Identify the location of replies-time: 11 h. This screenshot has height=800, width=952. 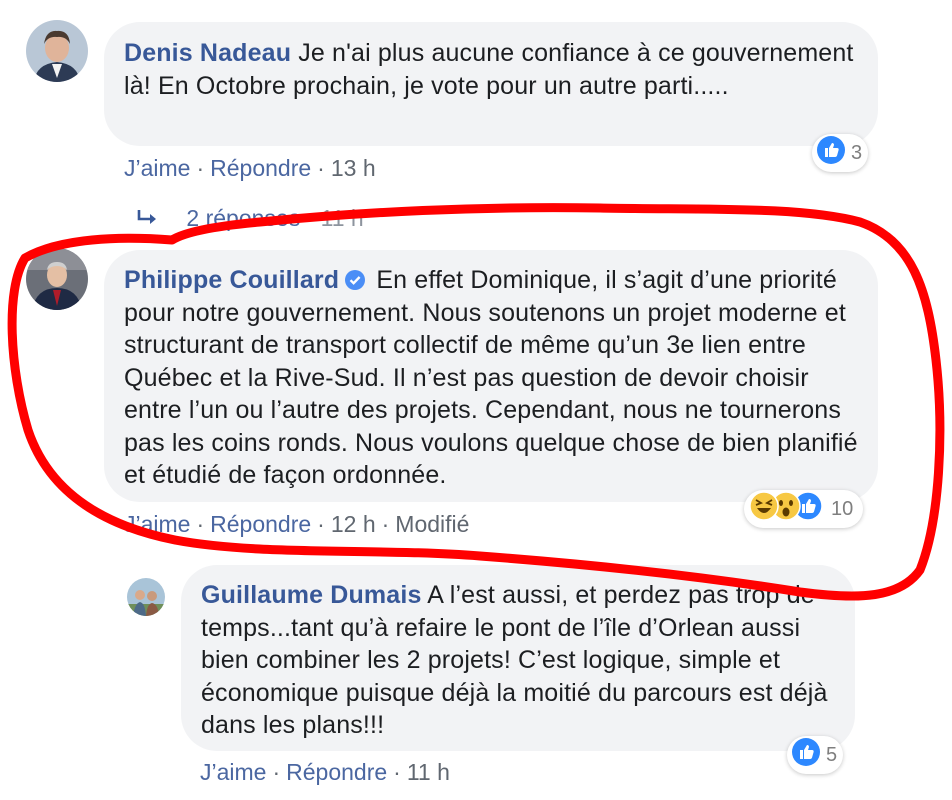
(342, 218).